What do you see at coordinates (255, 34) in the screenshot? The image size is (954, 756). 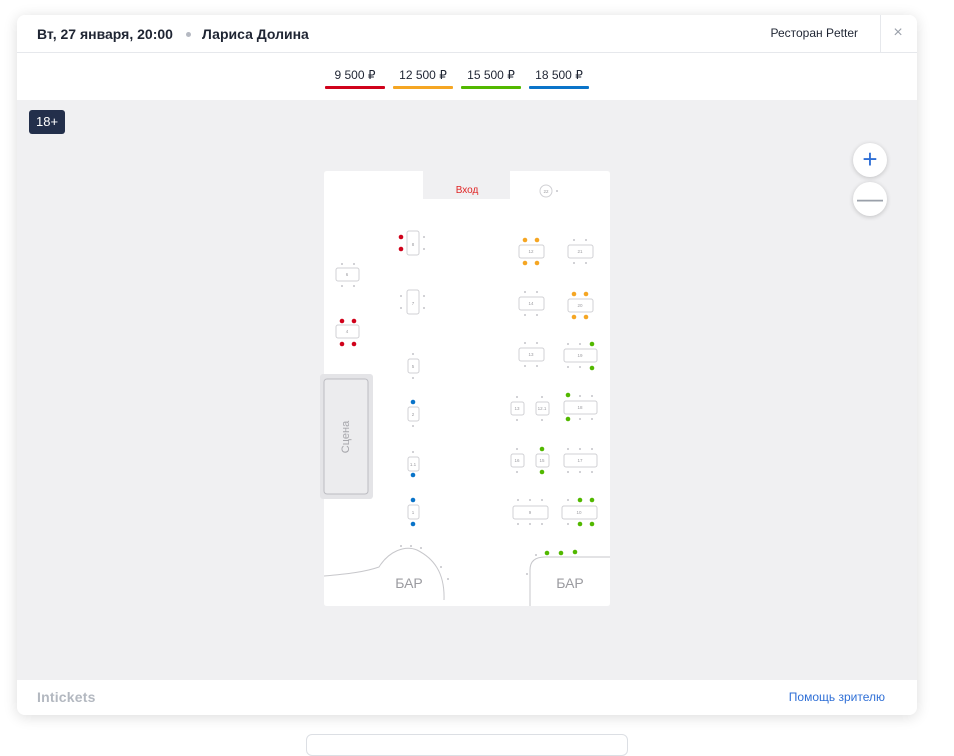 I see `event-artist: Лариса Долина` at bounding box center [255, 34].